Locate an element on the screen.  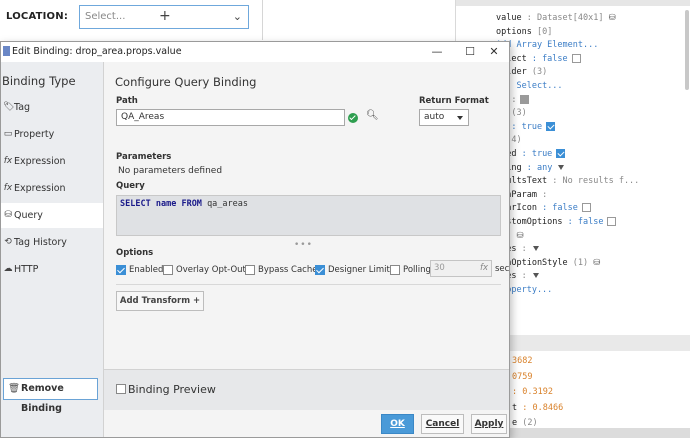
sidebar-item-property: ▭ Property is located at coordinates (52, 134).